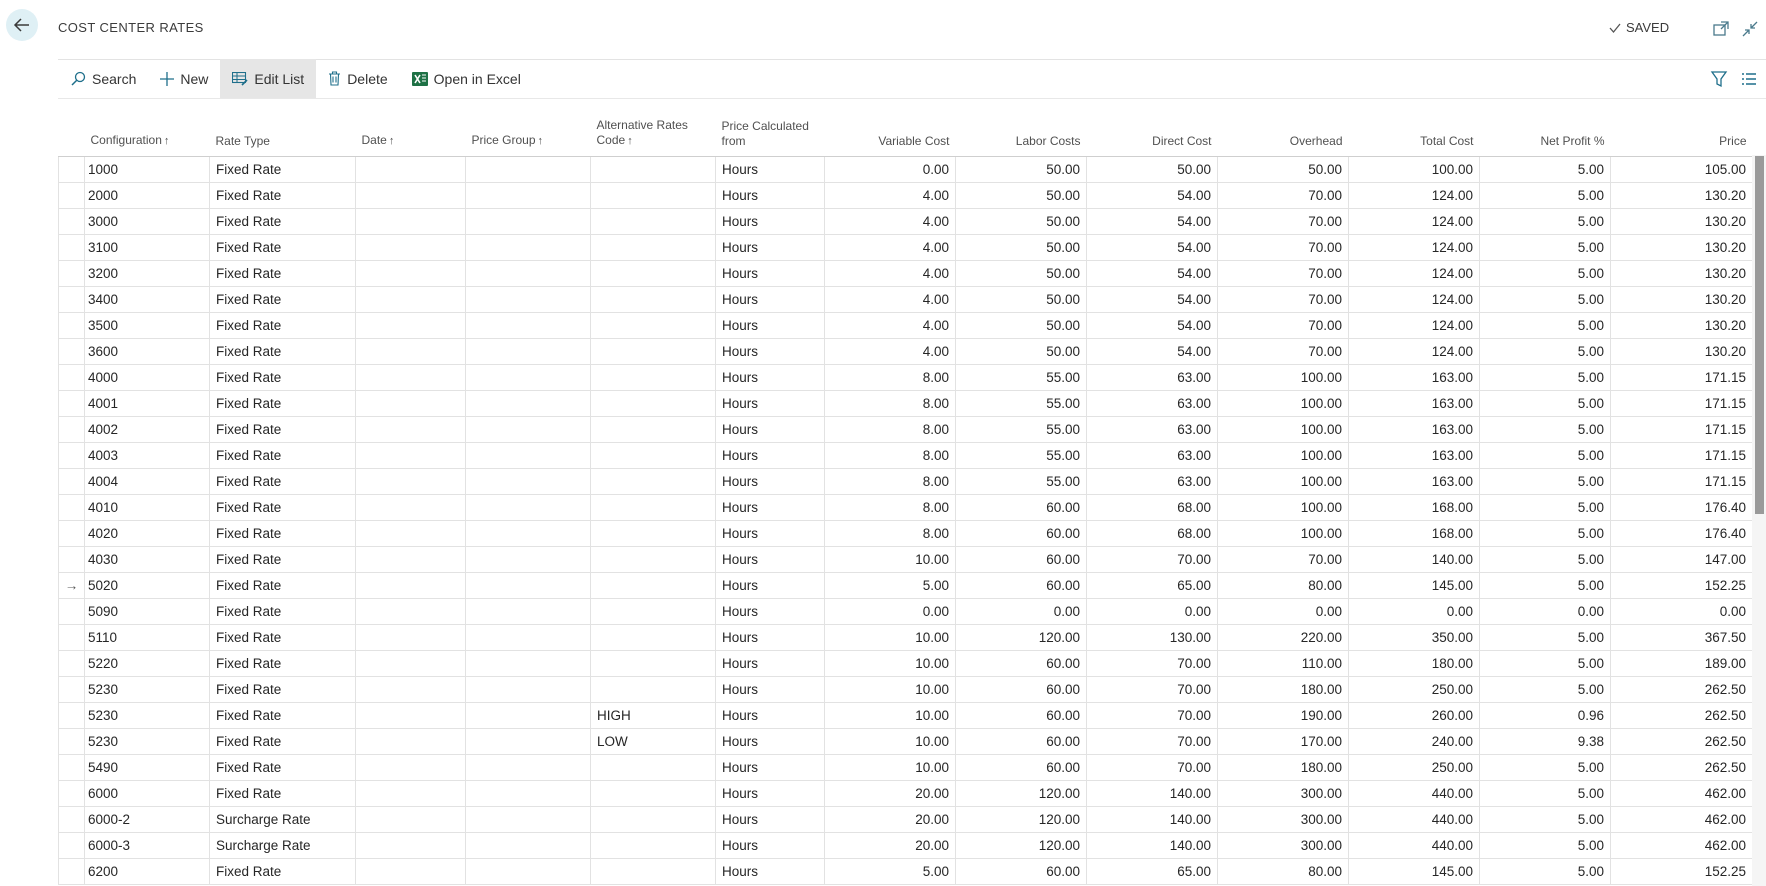 This screenshot has height=886, width=1766. I want to click on cell-total-cost: 350.00, so click(1414, 637).